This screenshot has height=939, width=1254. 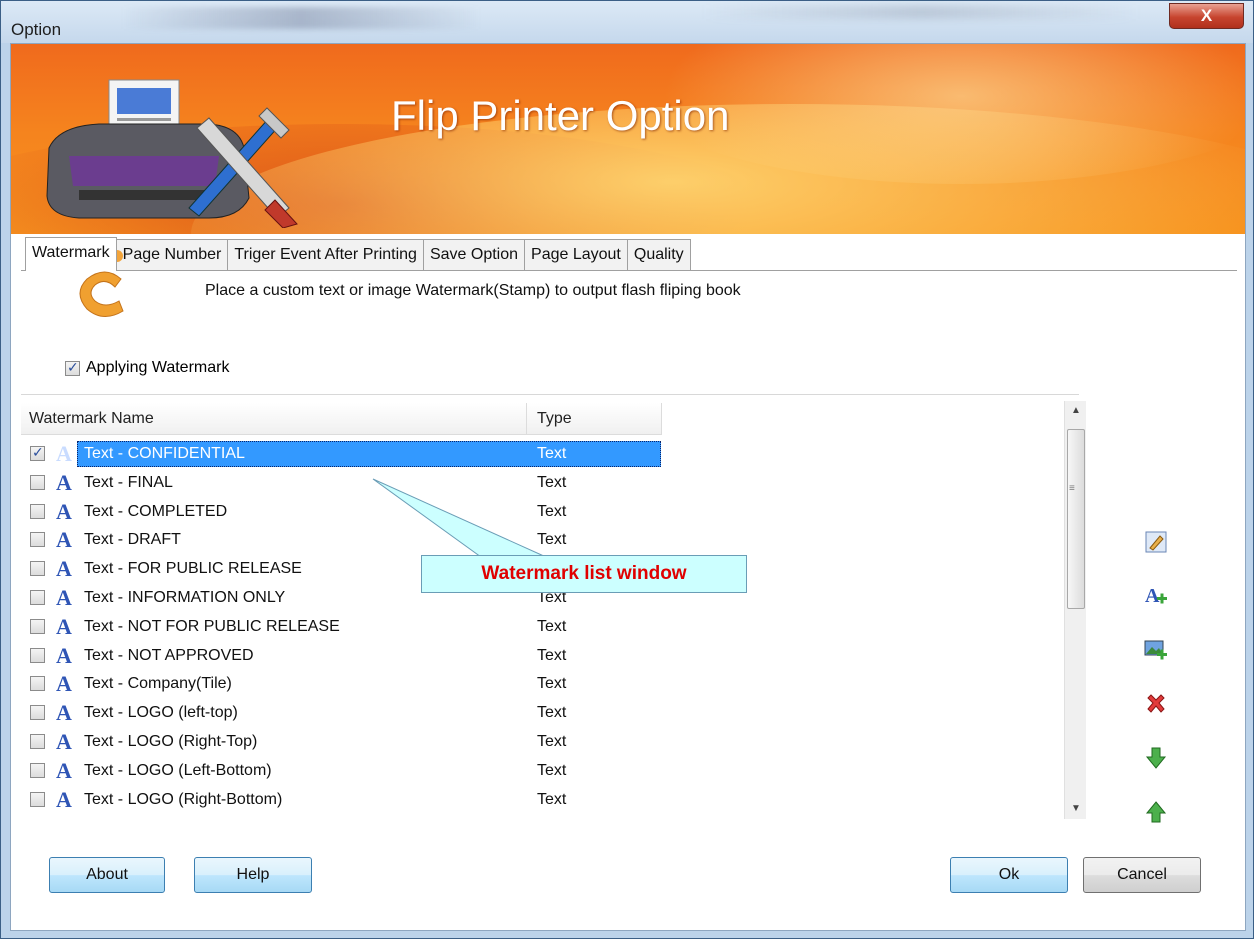 I want to click on help-button: Help, so click(x=253, y=875).